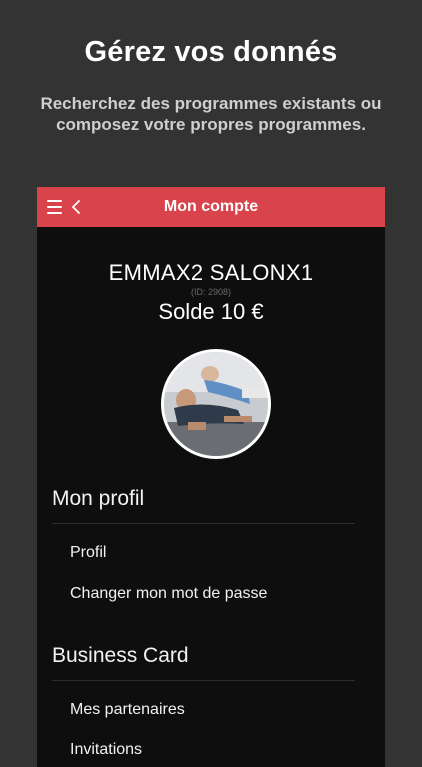 Image resolution: width=422 pixels, height=767 pixels. I want to click on section-title-business-card: Business Card, so click(120, 655).